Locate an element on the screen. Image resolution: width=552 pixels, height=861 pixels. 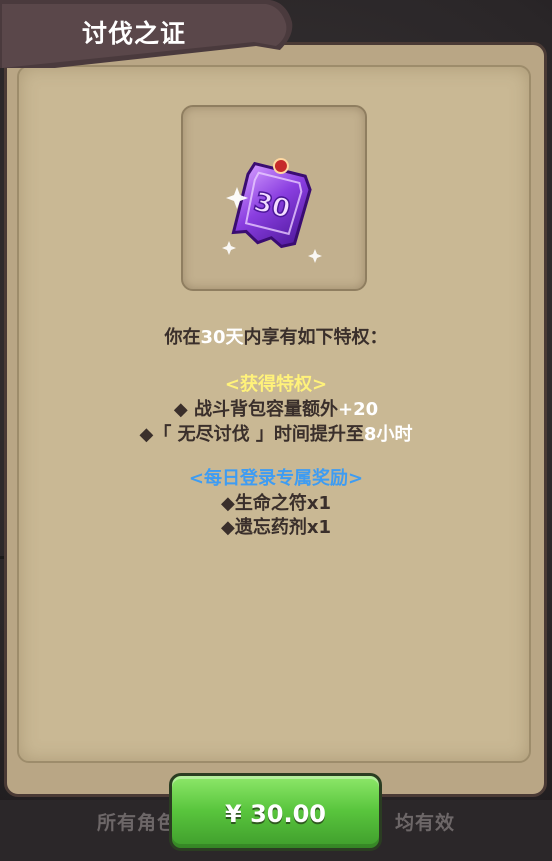
daily-reward-item: ◆遗忘药剂x1 is located at coordinates (276, 527).